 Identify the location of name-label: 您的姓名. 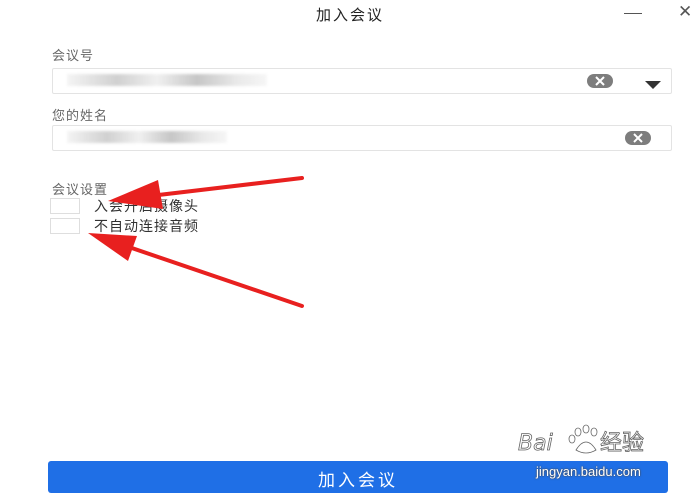
(80, 116).